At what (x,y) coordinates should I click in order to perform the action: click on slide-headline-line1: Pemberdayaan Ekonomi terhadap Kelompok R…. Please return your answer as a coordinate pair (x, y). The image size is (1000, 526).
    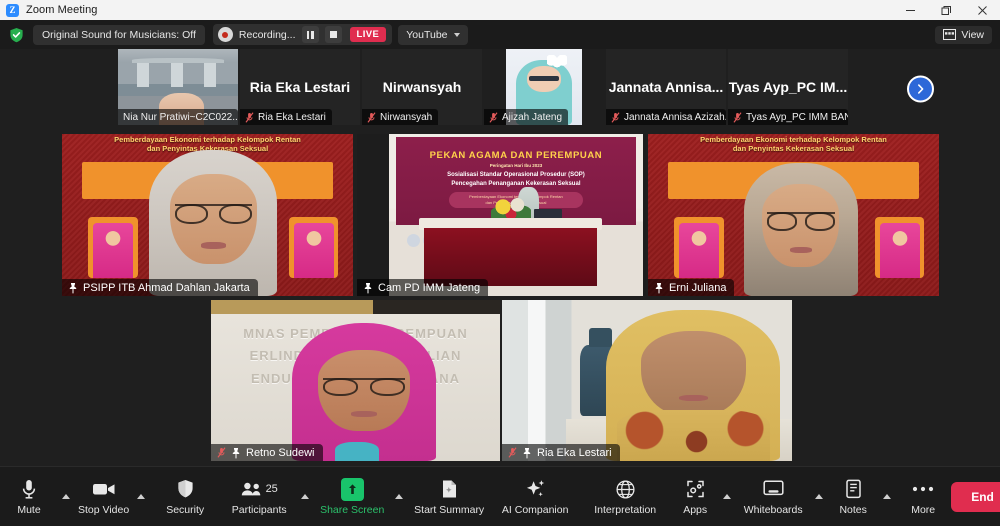
    Looking at the image, I should click on (207, 139).